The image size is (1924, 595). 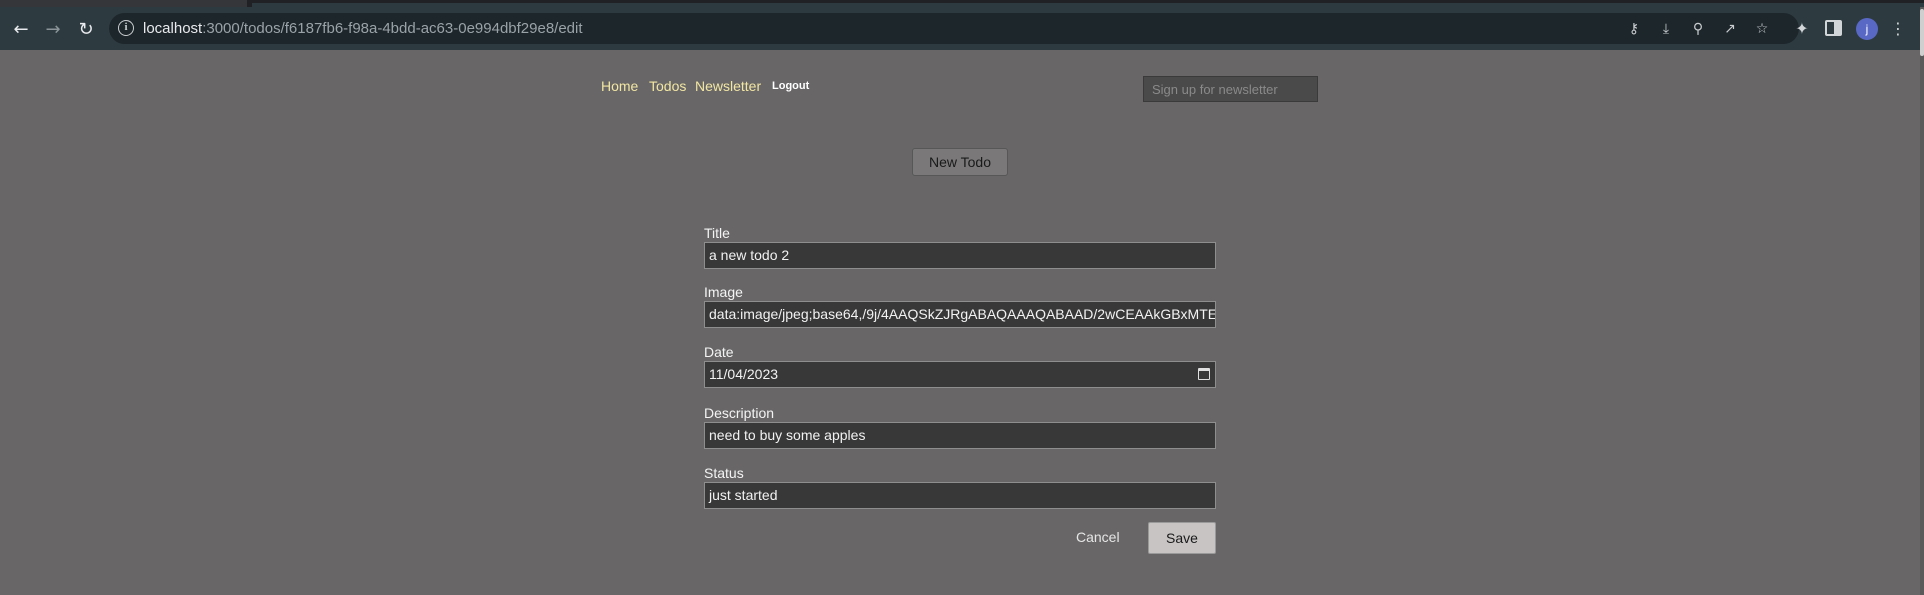 What do you see at coordinates (1833, 28) in the screenshot?
I see `side-panel-icon` at bounding box center [1833, 28].